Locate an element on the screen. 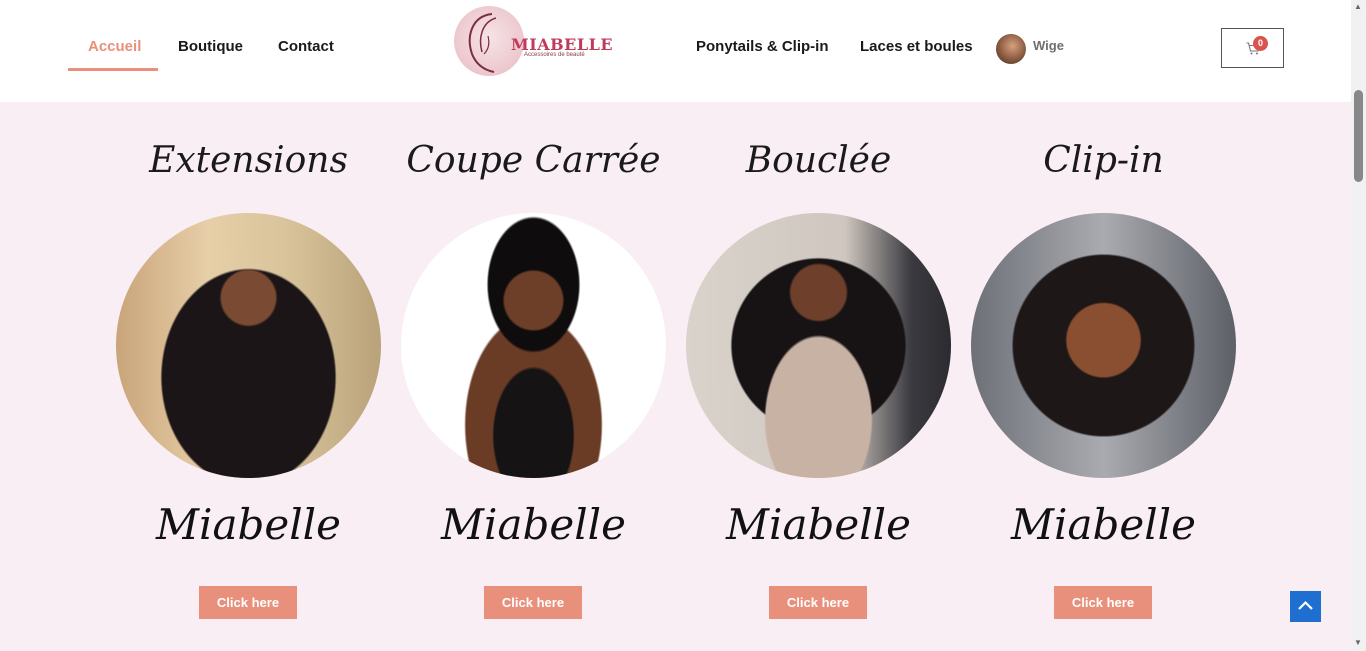 This screenshot has width=1366, height=651. scrollbar-thumb is located at coordinates (1358, 136).